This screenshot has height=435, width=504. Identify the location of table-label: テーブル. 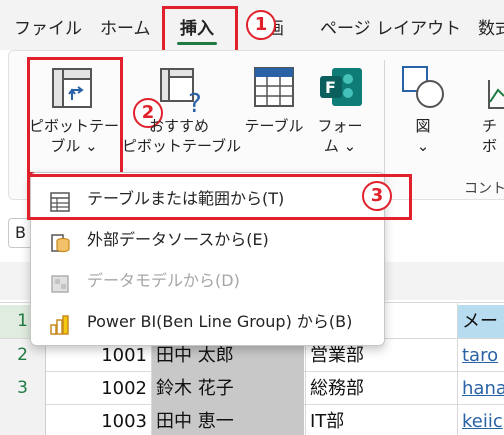
(274, 126).